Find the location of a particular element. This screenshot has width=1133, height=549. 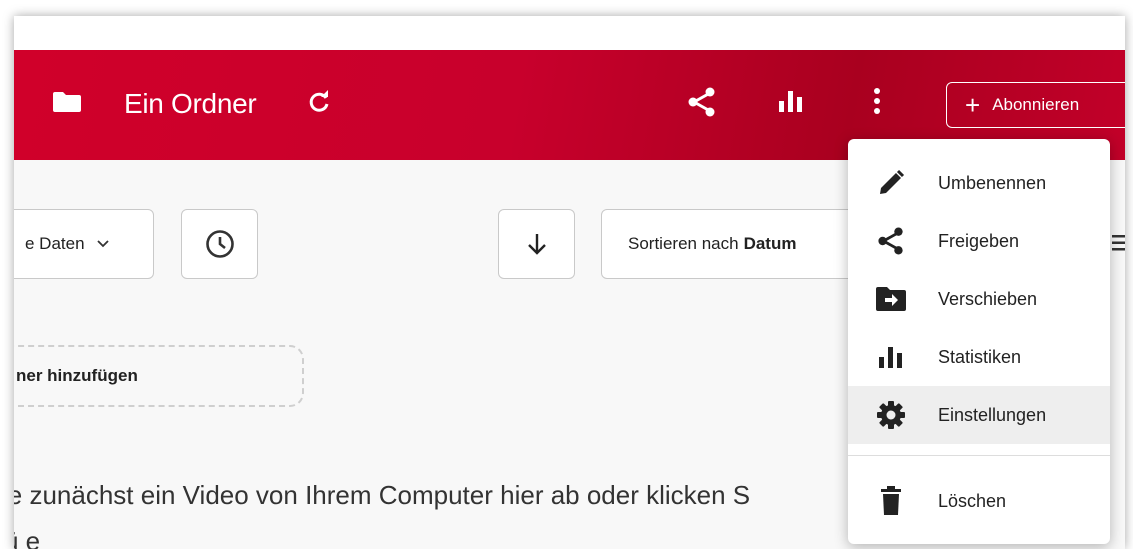

page-title: Ein Ordner is located at coordinates (190, 103).